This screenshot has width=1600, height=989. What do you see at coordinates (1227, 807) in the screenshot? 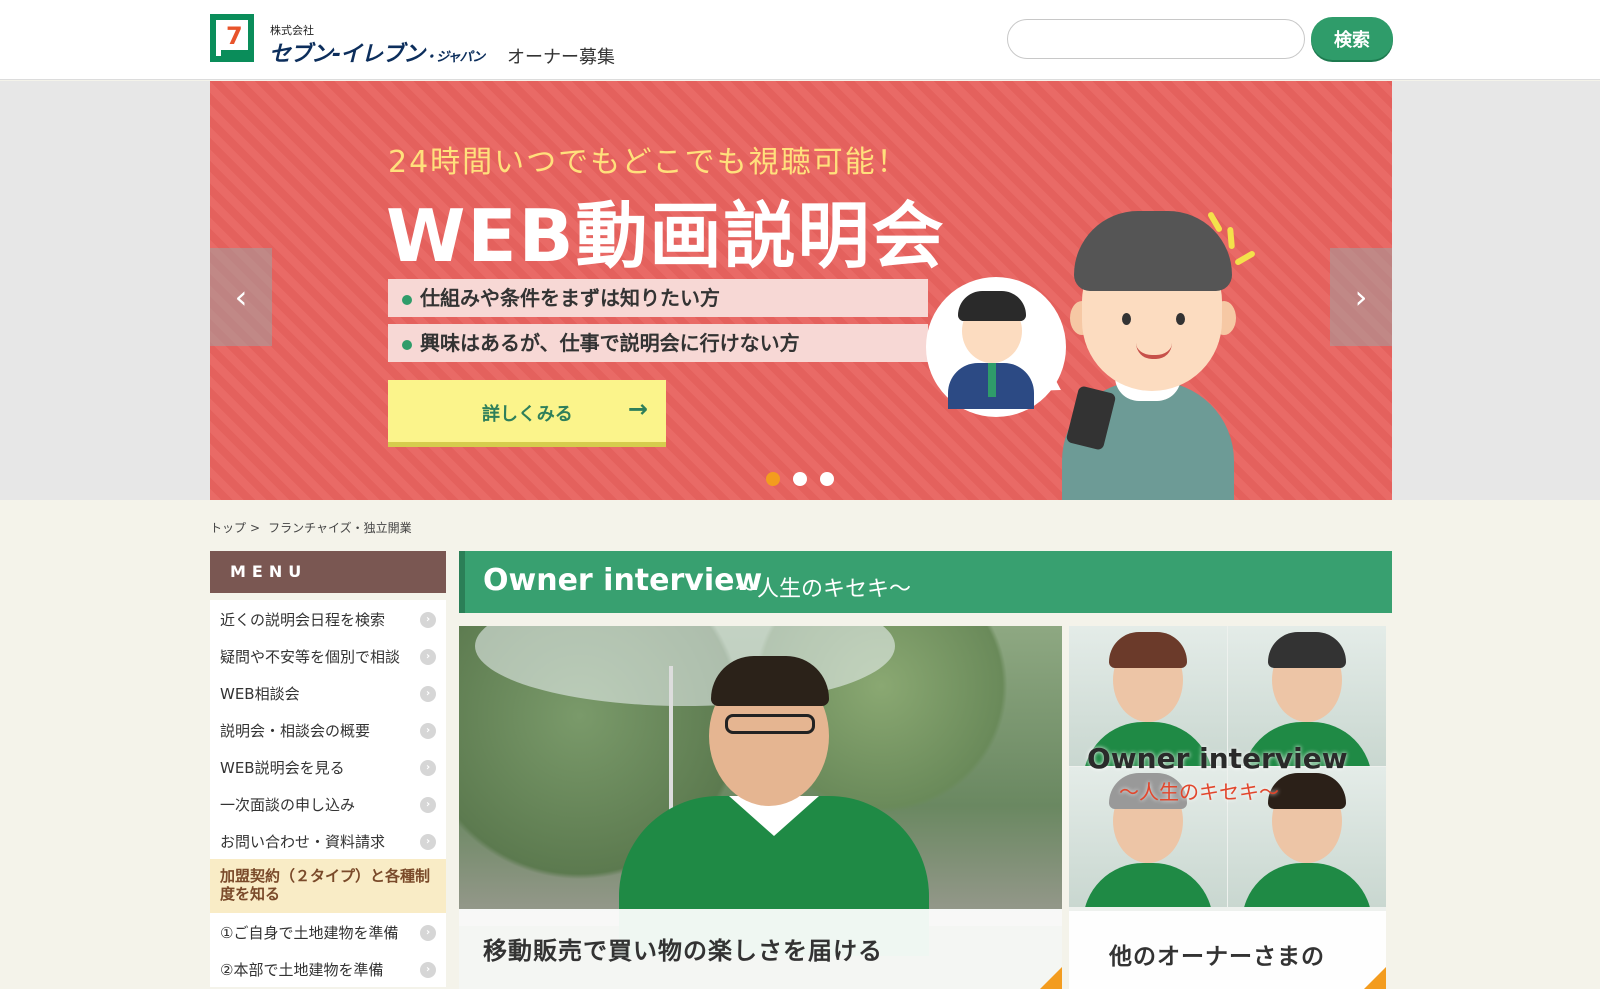
I see `other-owners-card: Owner interview ～人生のキセキ～ 他のオーナーさまの` at bounding box center [1227, 807].